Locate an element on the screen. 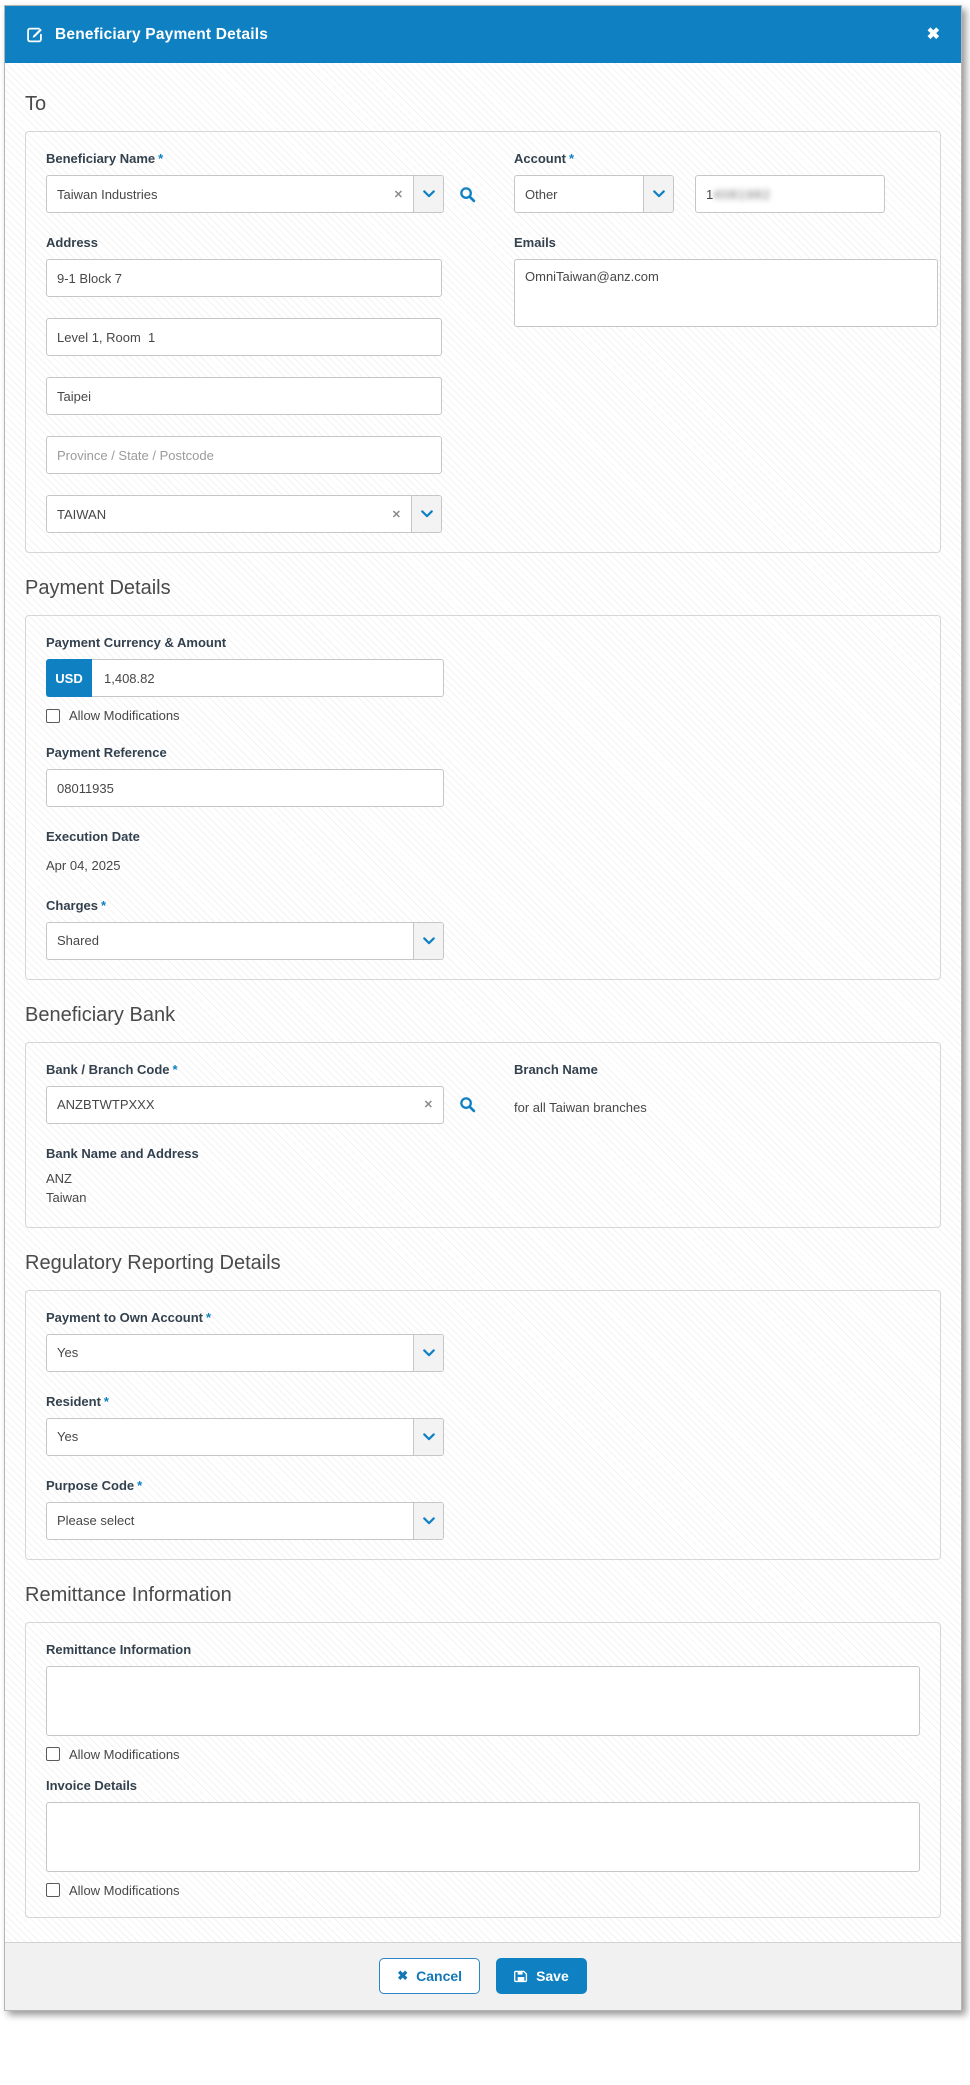 The height and width of the screenshot is (2085, 970). cancel-button: ✖ Cancel is located at coordinates (430, 1976).